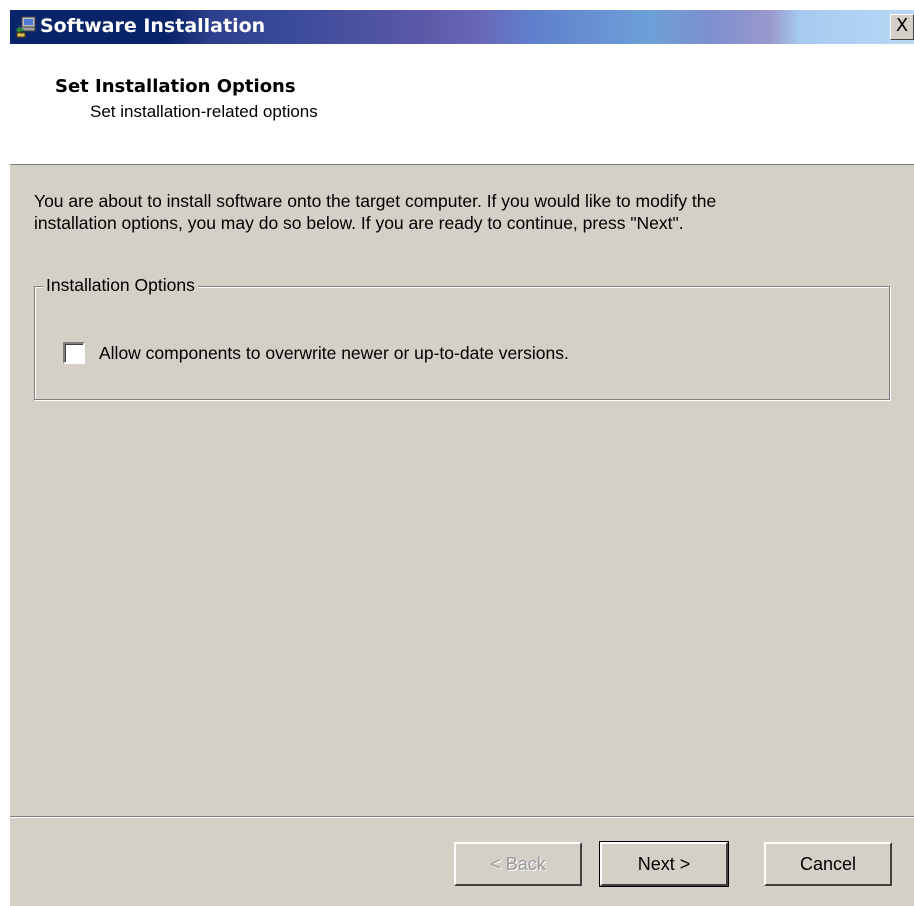 Image resolution: width=914 pixels, height=906 pixels. Describe the element at coordinates (462, 816) in the screenshot. I see `footer-divider` at that location.